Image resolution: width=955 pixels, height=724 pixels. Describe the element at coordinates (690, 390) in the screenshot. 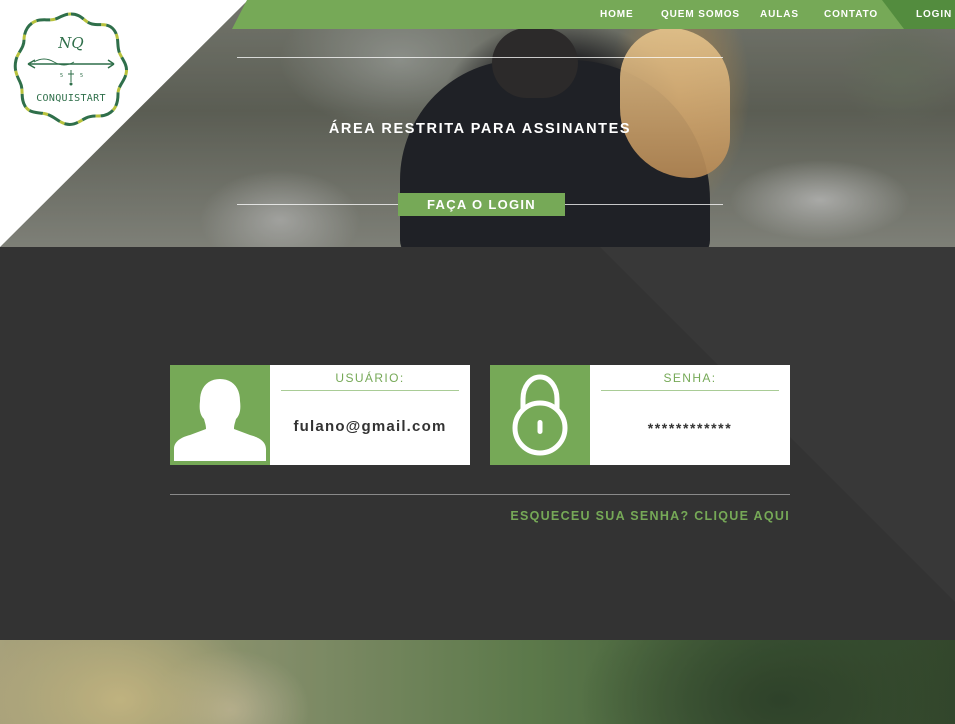

I see `password-field-label-rule` at that location.